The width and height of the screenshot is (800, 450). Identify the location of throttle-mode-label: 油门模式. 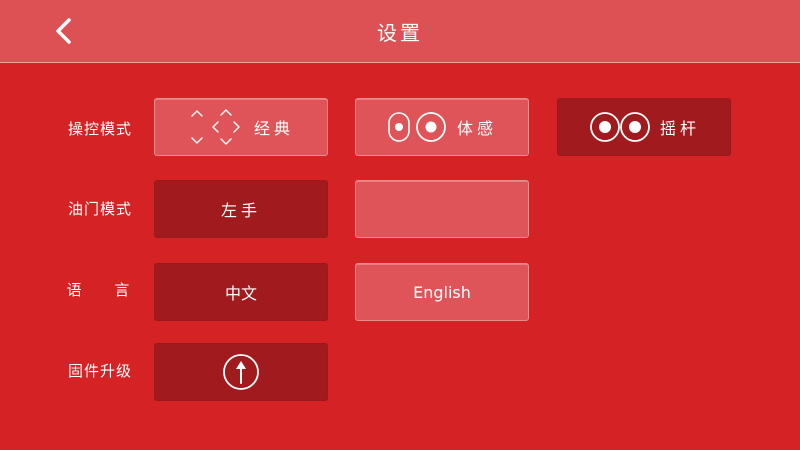
(99, 209).